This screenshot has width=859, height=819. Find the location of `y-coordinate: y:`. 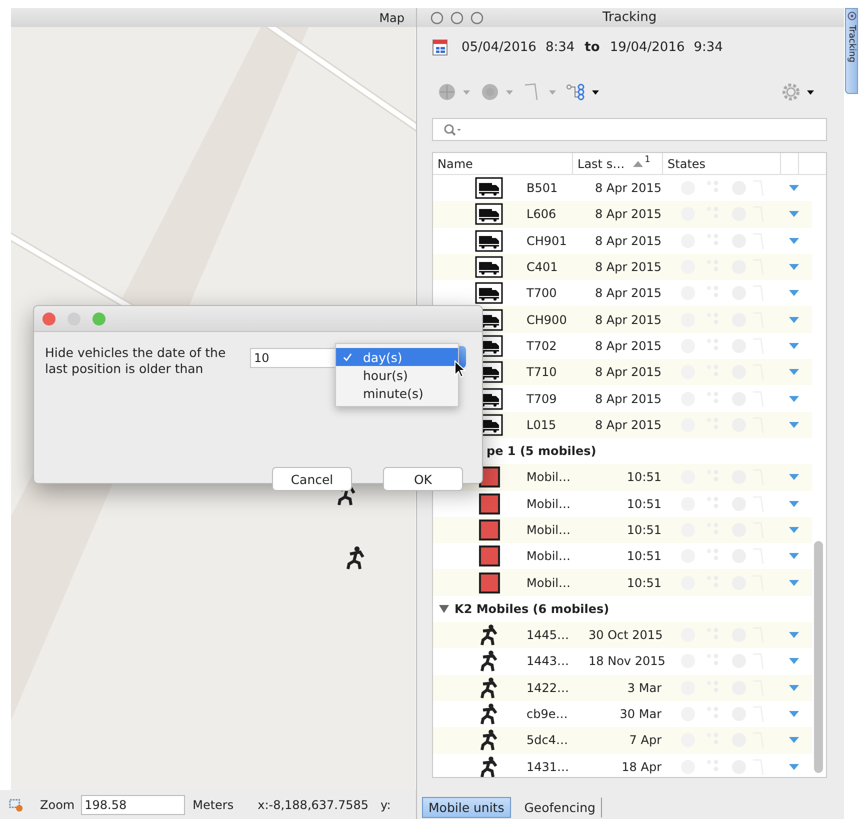

y-coordinate: y: is located at coordinates (385, 805).